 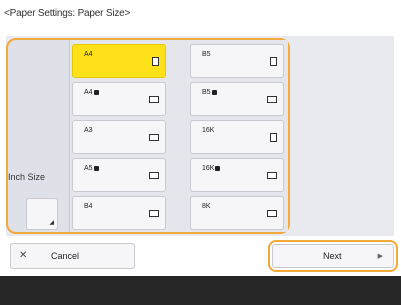 What do you see at coordinates (27, 177) in the screenshot?
I see `inch-size-label: Inch Size` at bounding box center [27, 177].